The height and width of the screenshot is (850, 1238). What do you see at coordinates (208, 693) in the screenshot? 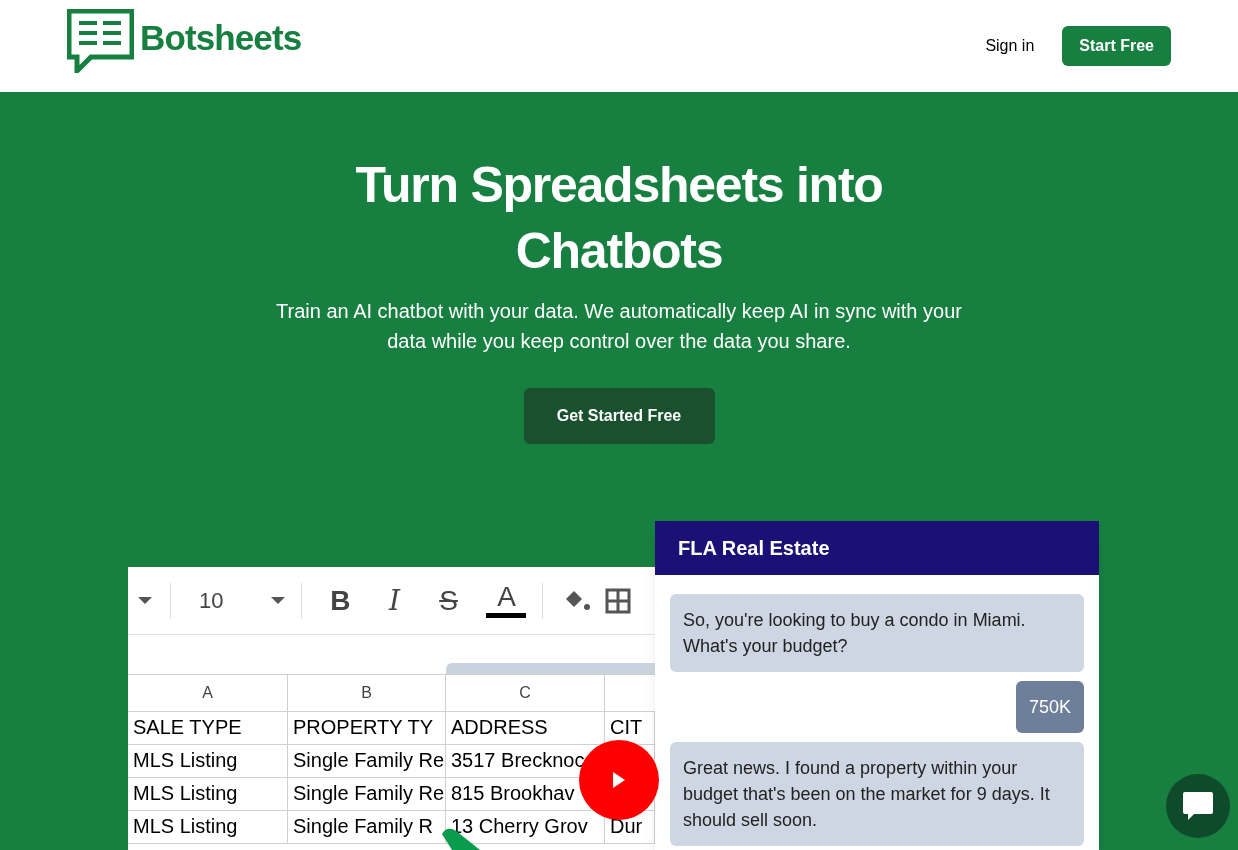
I see `column-header: A` at bounding box center [208, 693].